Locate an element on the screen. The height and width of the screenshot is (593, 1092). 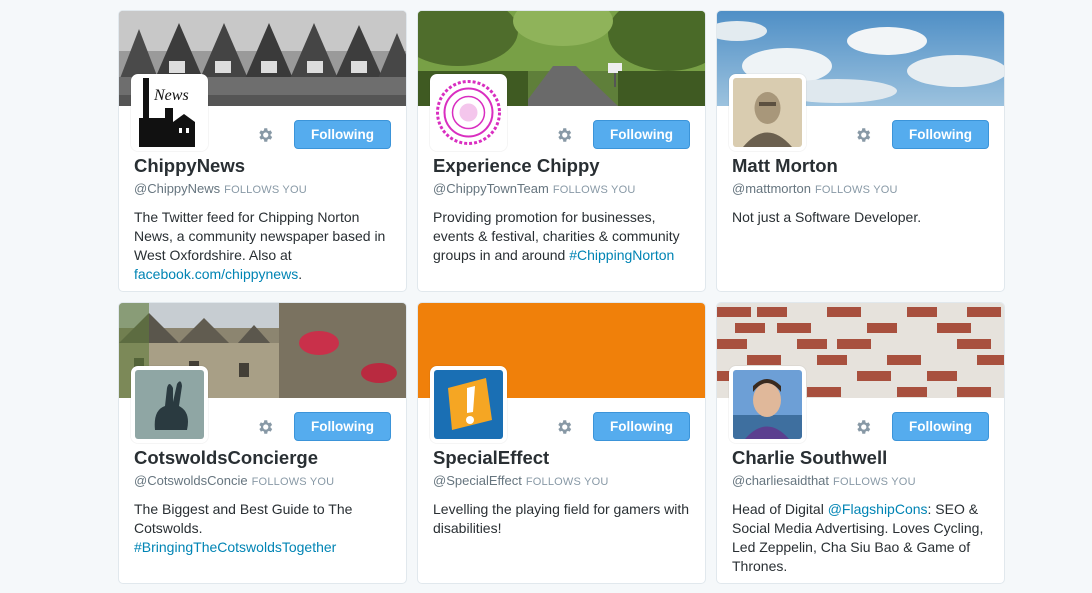
bio-text: Head of Digital is located at coordinates (780, 509).